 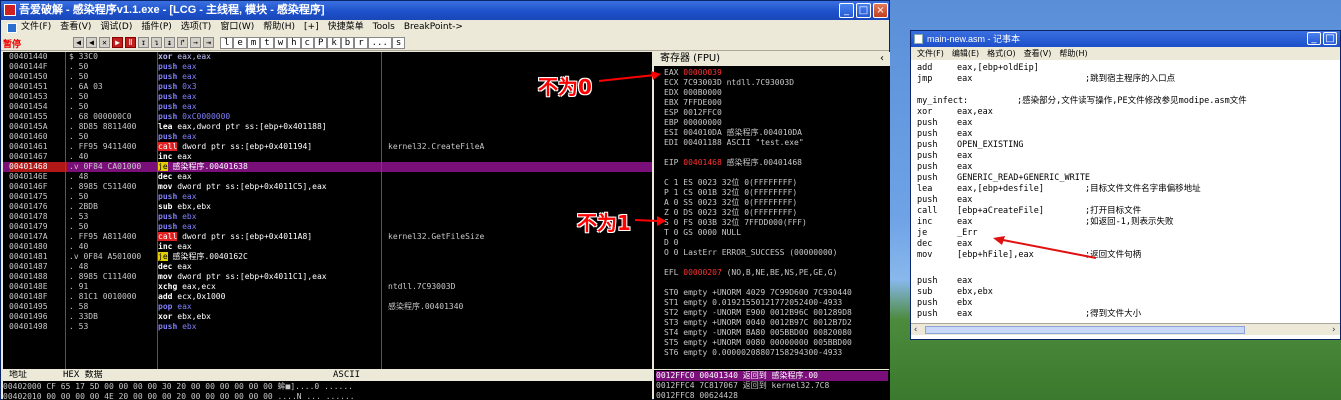 What do you see at coordinates (733, 163) in the screenshot?
I see `register-row: EIP 00401468 感染程序.00401468` at bounding box center [733, 163].